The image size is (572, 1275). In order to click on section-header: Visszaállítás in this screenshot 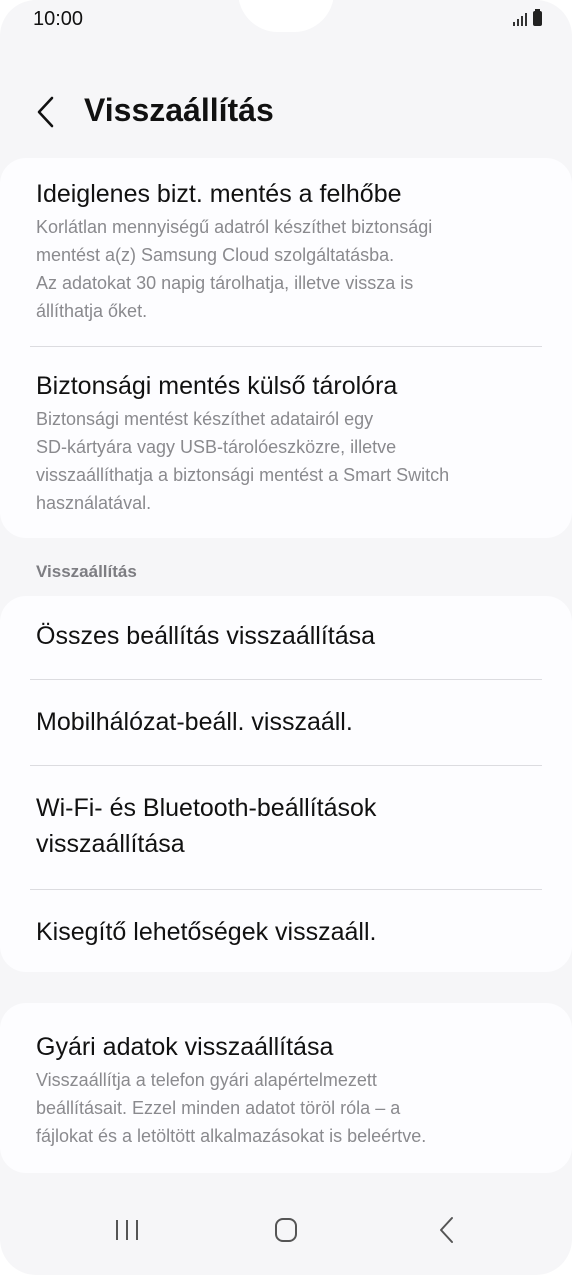, I will do `click(86, 571)`.